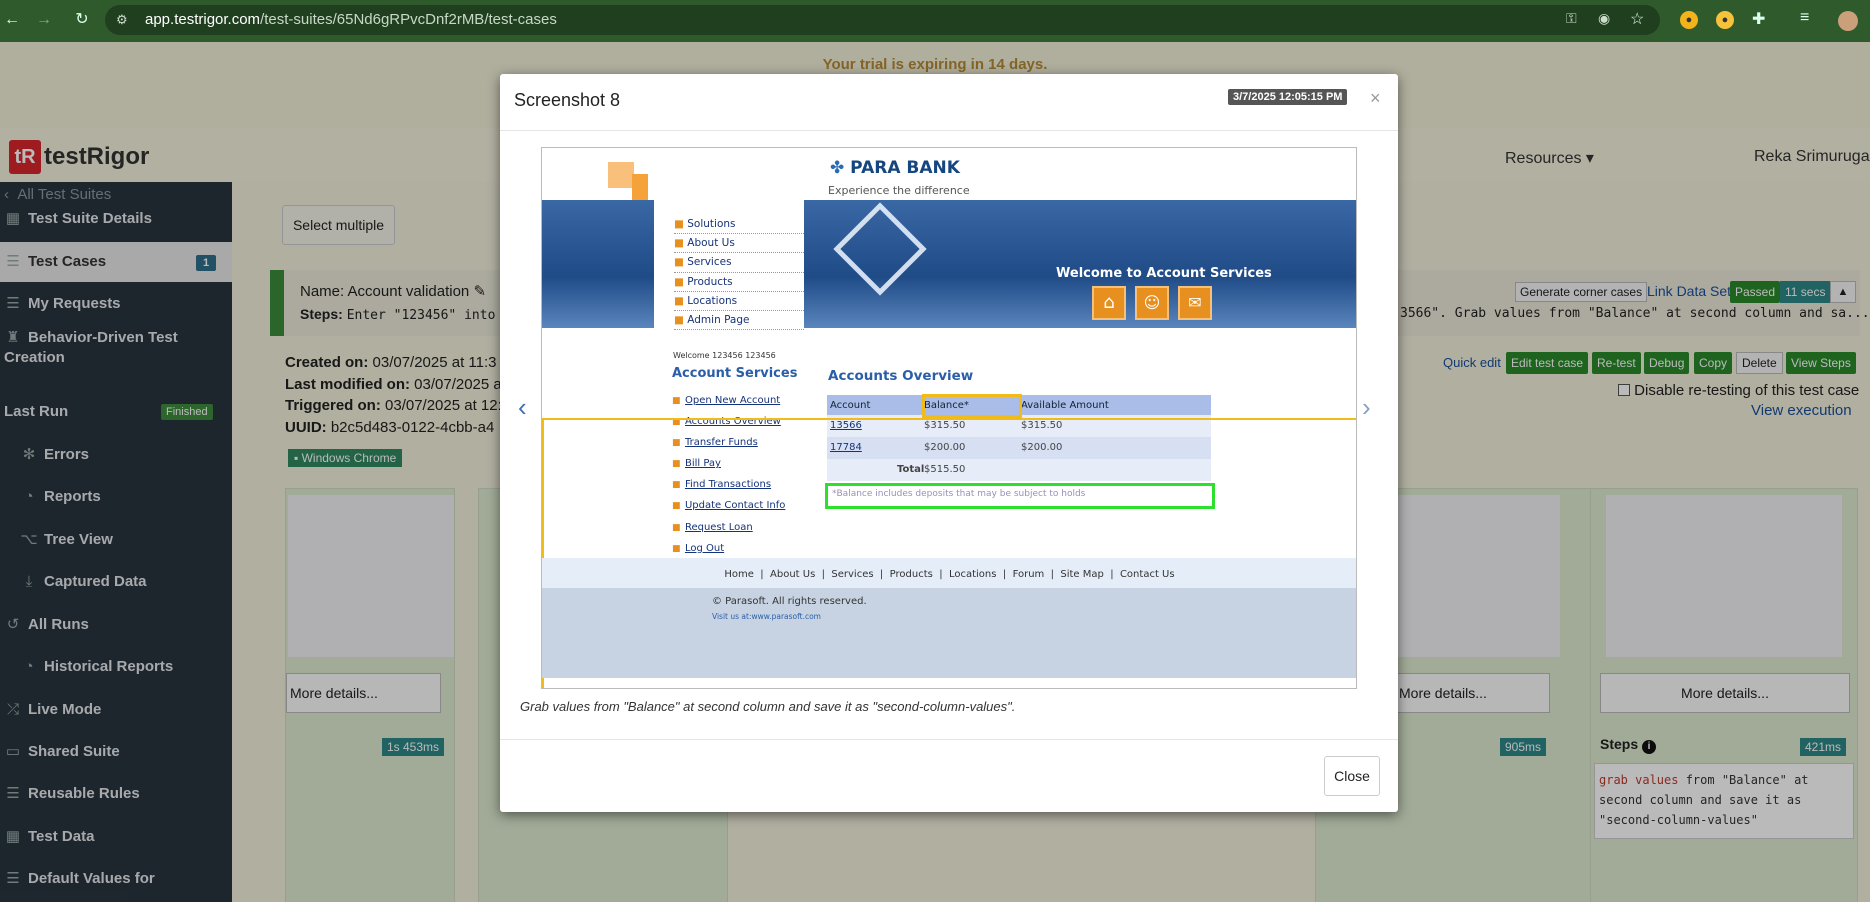 This screenshot has height=902, width=1870. What do you see at coordinates (1352, 776) in the screenshot?
I see `close-button: Close` at bounding box center [1352, 776].